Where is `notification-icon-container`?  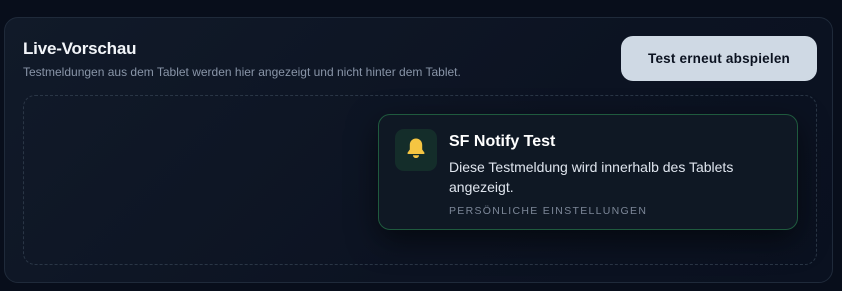 notification-icon-container is located at coordinates (416, 150).